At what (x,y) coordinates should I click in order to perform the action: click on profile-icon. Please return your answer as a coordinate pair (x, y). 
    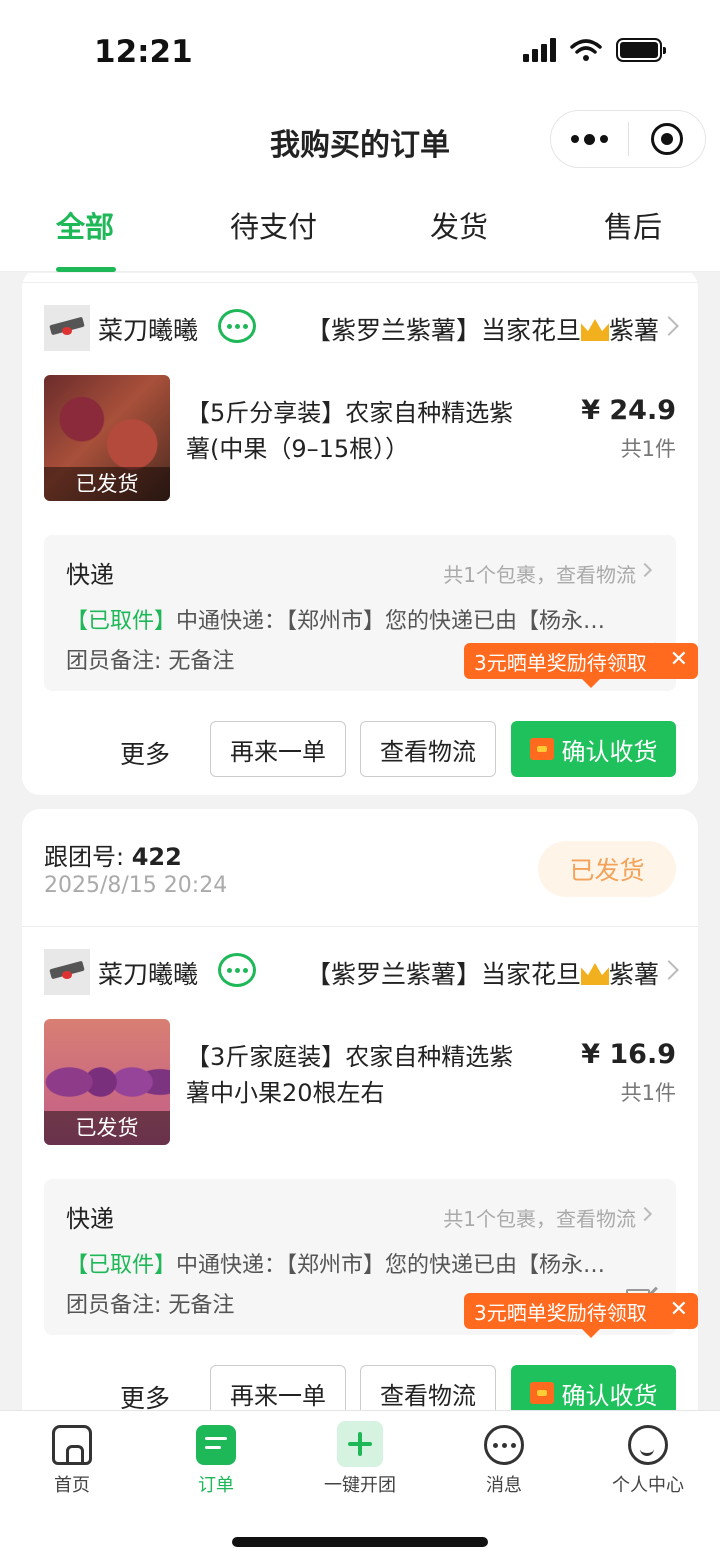
    Looking at the image, I should click on (648, 1445).